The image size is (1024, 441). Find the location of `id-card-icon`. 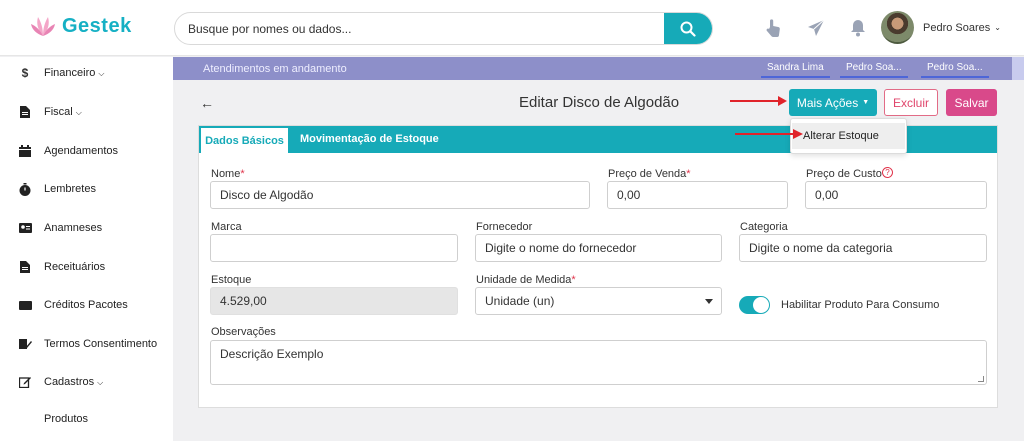

id-card-icon is located at coordinates (25, 228).